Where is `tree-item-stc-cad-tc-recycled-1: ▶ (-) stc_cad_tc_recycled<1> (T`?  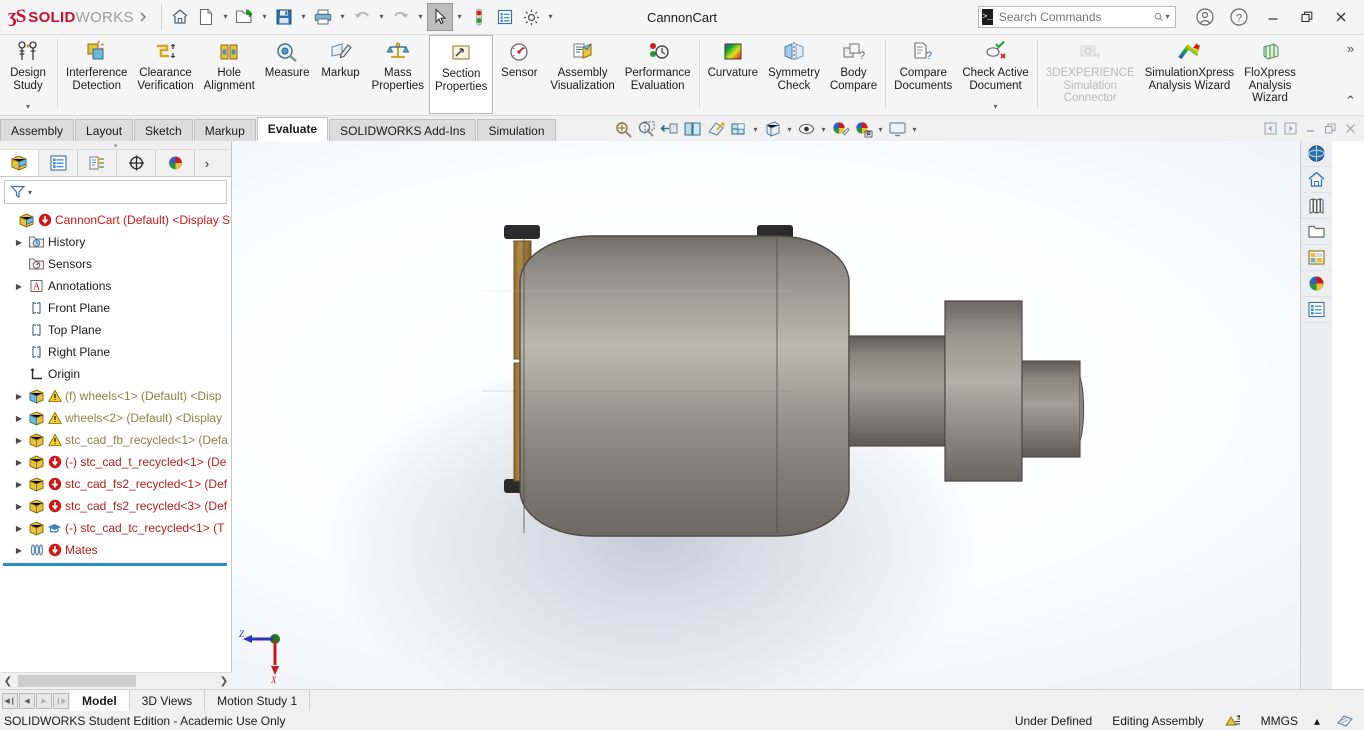
tree-item-stc-cad-tc-recycled-1: ▶ (-) stc_cad_tc_recycled<1> (T is located at coordinates (116, 528).